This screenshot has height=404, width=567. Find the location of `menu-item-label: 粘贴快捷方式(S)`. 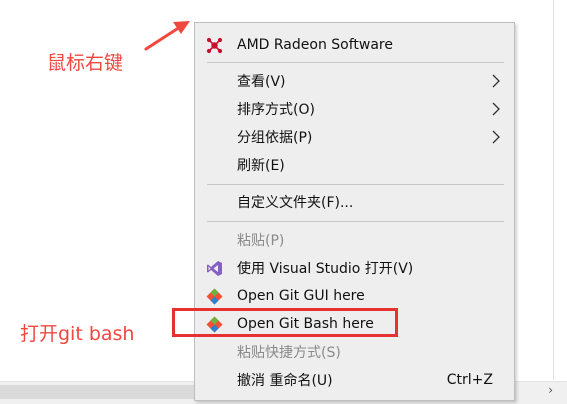

menu-item-label: 粘贴快捷方式(S) is located at coordinates (289, 353).